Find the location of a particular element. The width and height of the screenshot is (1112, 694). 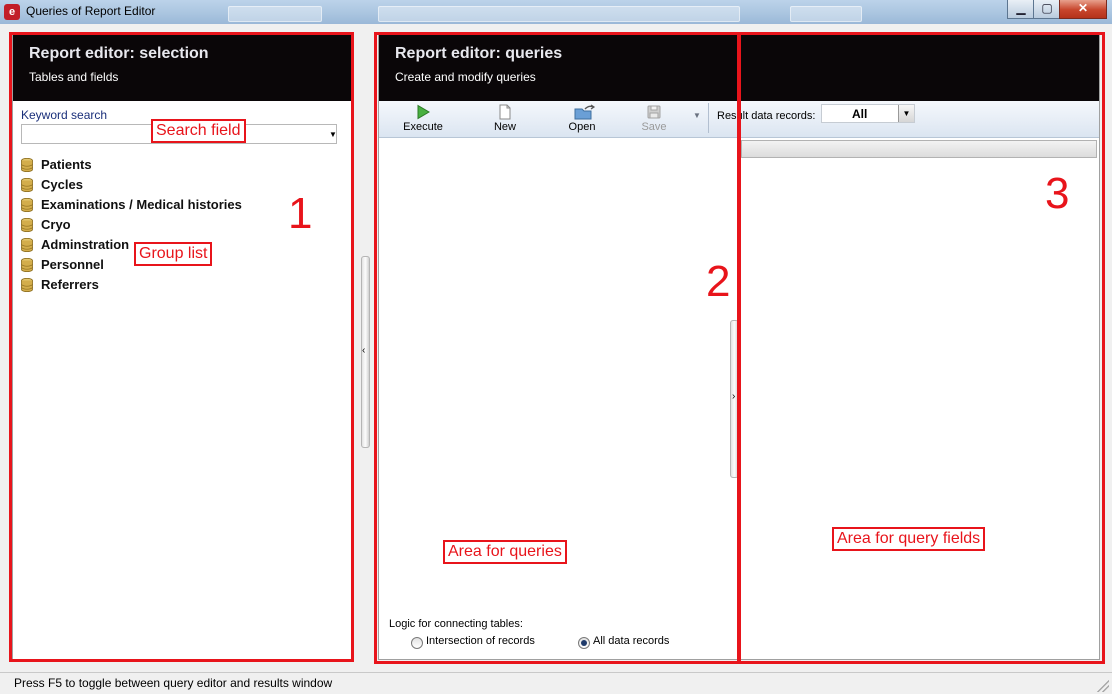

chevron-left-icon: ‹ is located at coordinates (363, 350).